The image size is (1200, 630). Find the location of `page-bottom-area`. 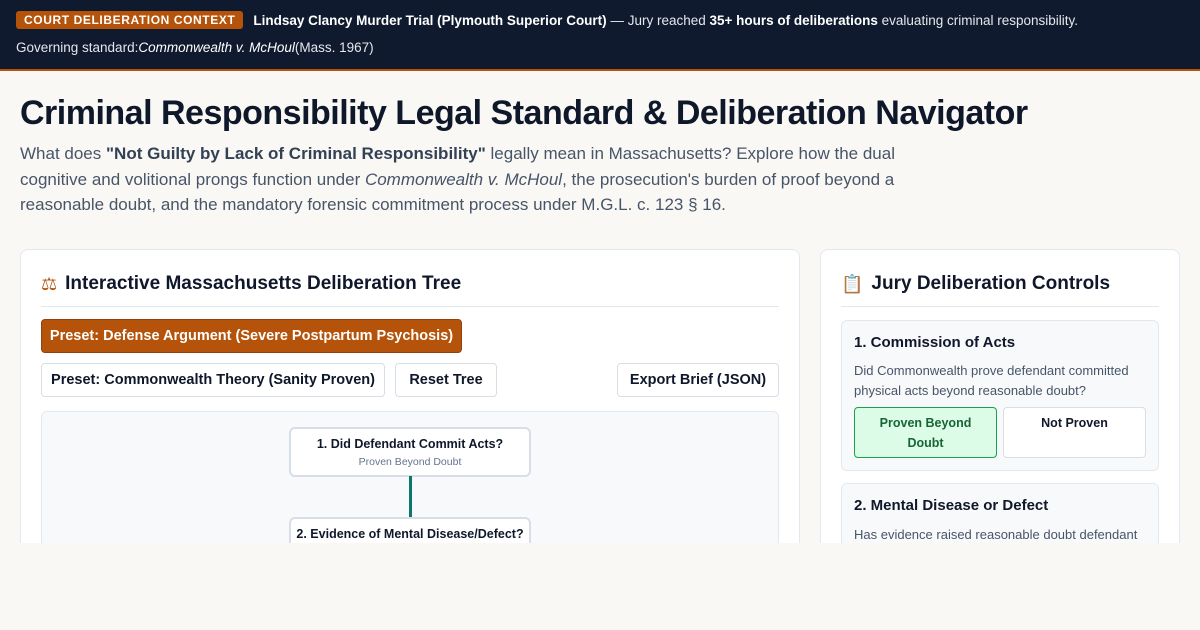

page-bottom-area is located at coordinates (600, 586).